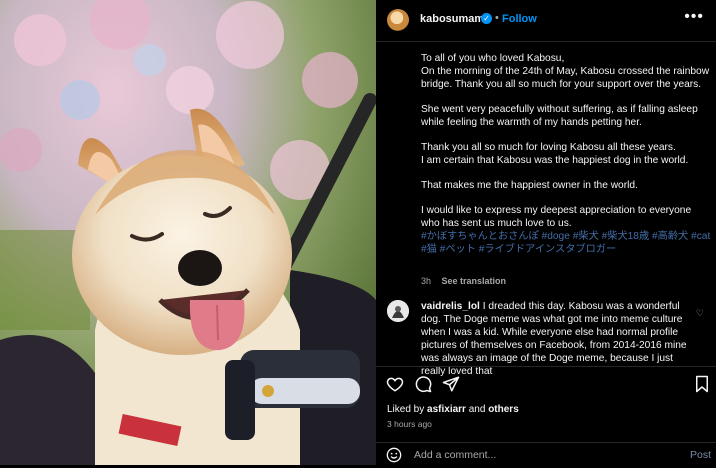  Describe the element at coordinates (451, 386) in the screenshot. I see `share-paper-plane-icon` at that location.